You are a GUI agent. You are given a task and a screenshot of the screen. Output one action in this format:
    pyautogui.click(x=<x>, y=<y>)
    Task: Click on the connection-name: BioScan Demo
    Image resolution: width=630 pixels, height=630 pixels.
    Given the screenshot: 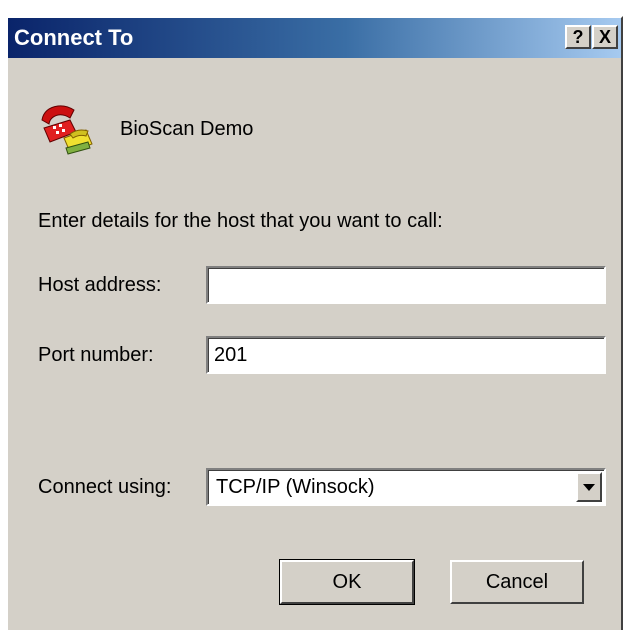 What is the action you would take?
    pyautogui.click(x=187, y=129)
    